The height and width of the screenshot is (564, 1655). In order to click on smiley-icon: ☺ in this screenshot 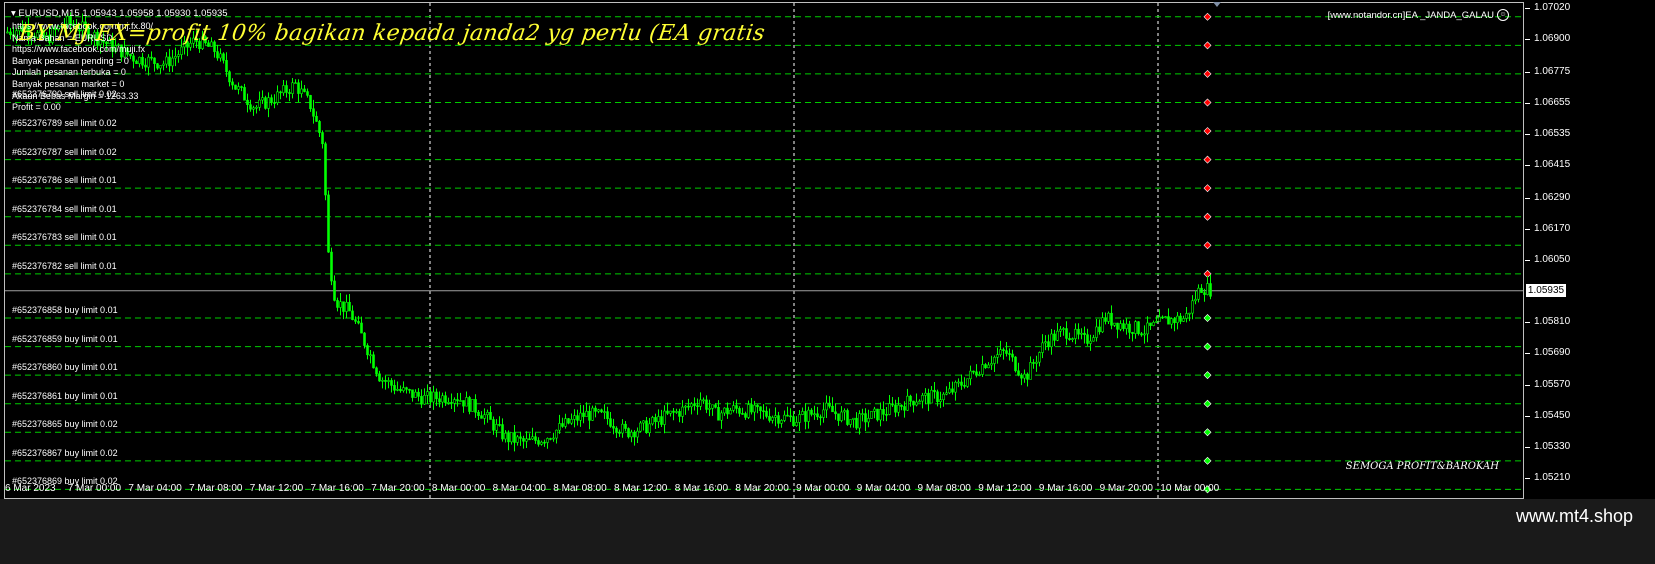, I will do `click(1503, 15)`.